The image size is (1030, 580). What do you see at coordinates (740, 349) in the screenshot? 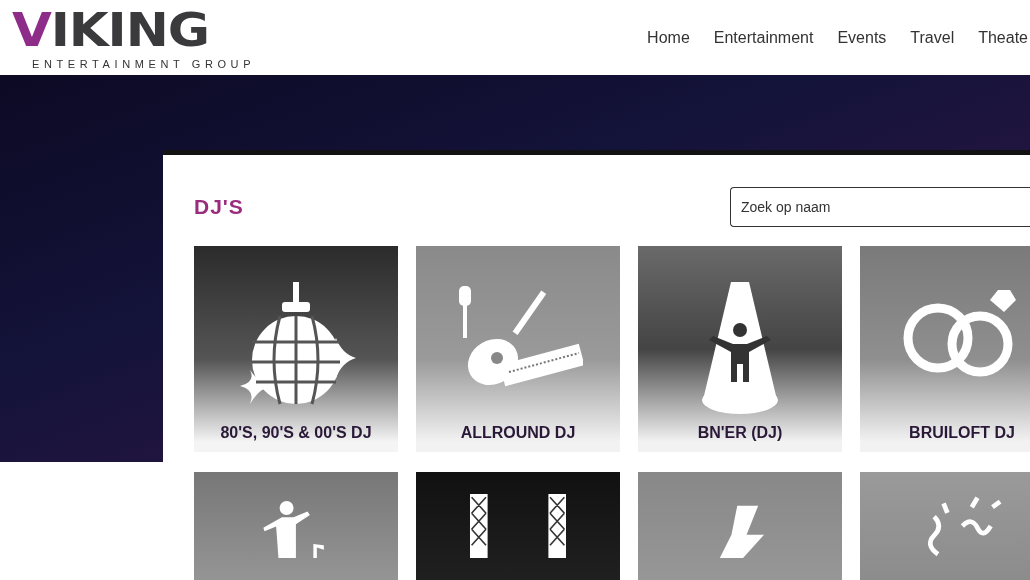
I see `category-tile: BN'ER (DJ)` at bounding box center [740, 349].